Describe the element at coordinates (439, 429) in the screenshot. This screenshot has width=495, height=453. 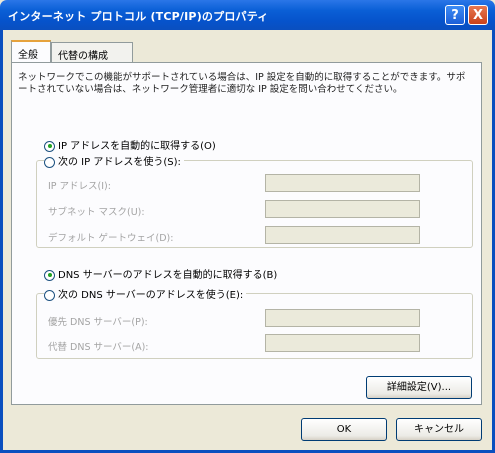
I see `cancel-button: キャンセル` at that location.